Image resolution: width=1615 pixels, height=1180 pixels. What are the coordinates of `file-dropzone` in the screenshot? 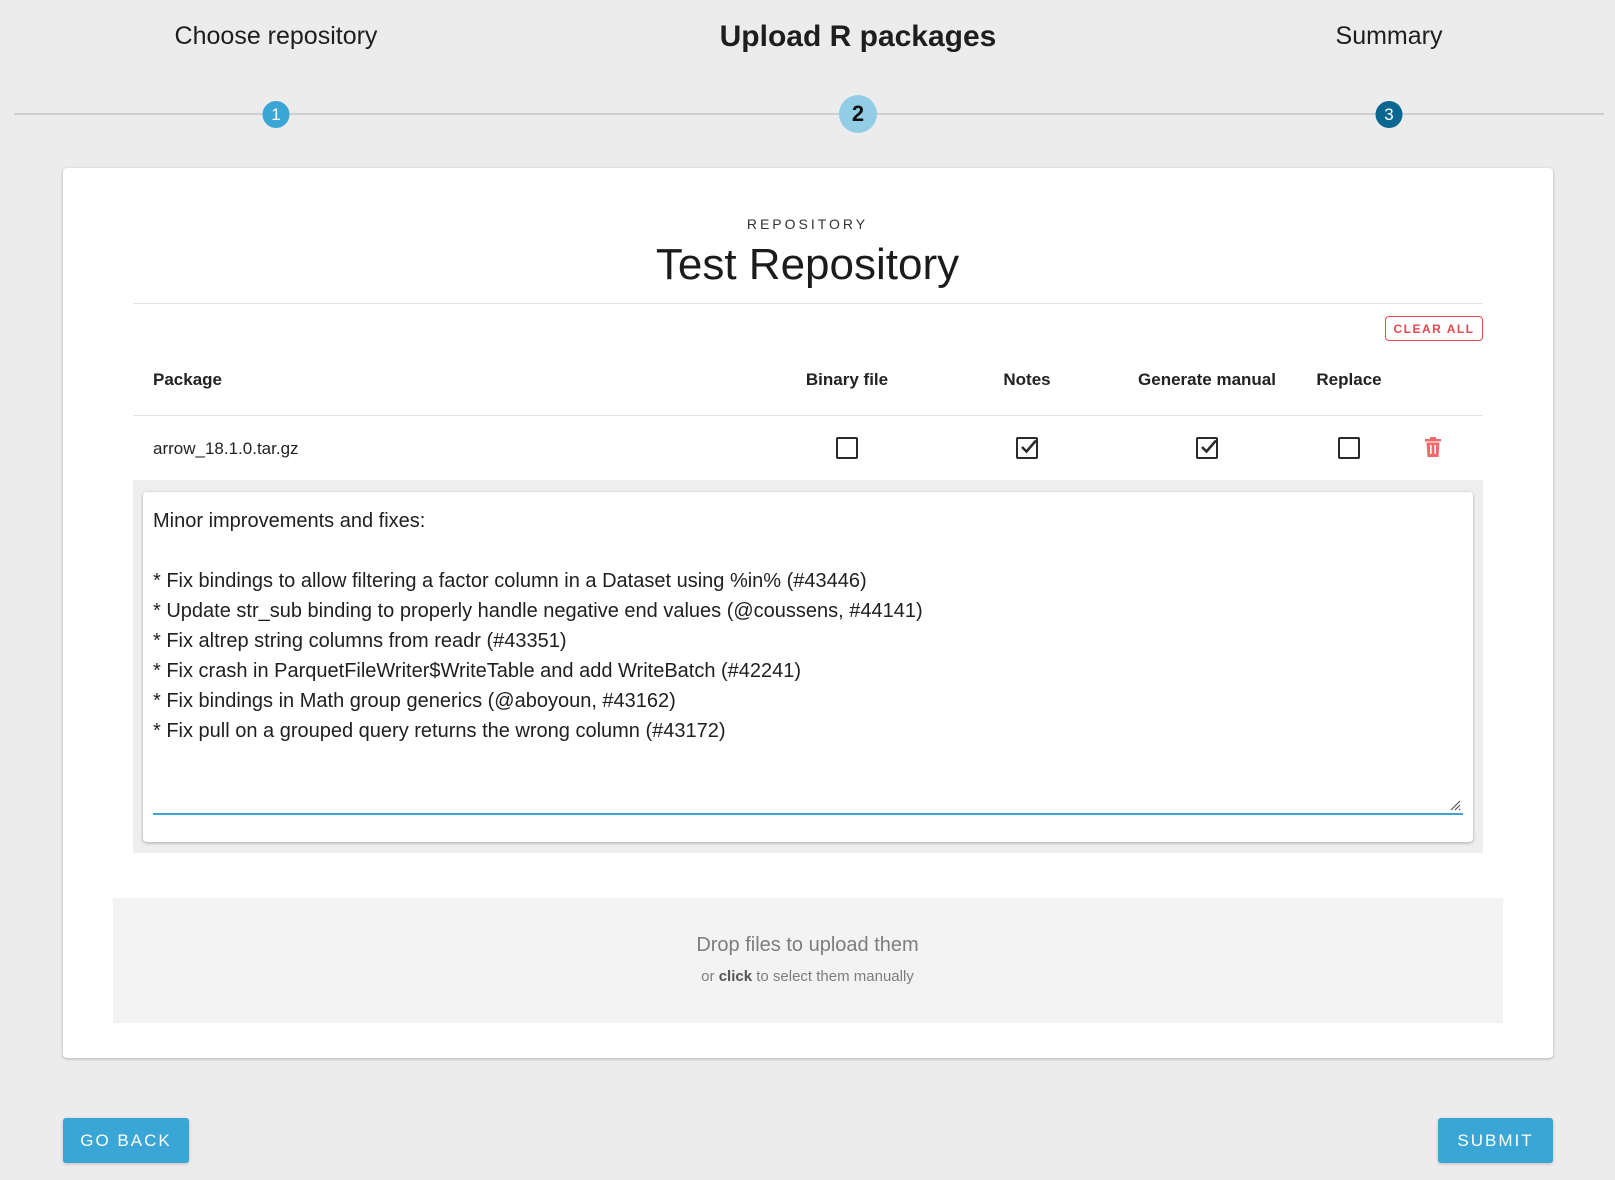 It's located at (808, 960).